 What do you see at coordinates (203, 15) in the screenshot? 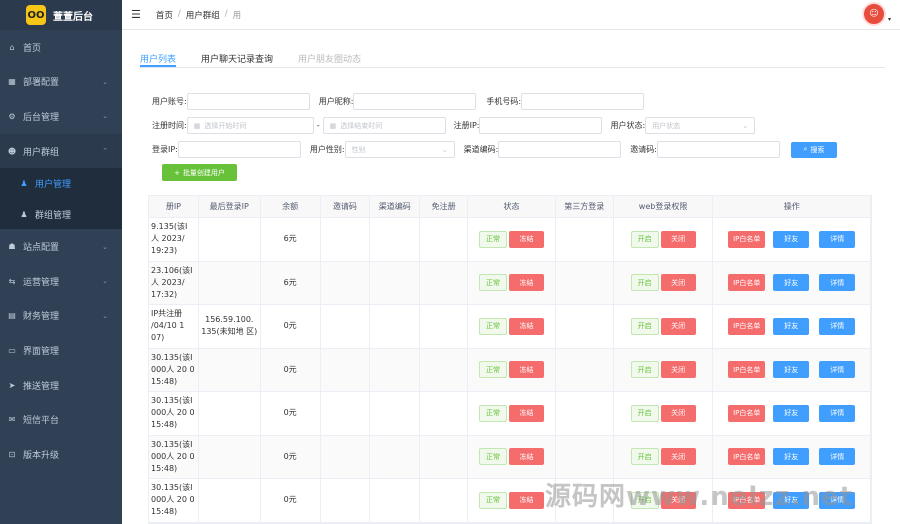
I see `breadcrumb-user-groups: 用户群组` at bounding box center [203, 15].